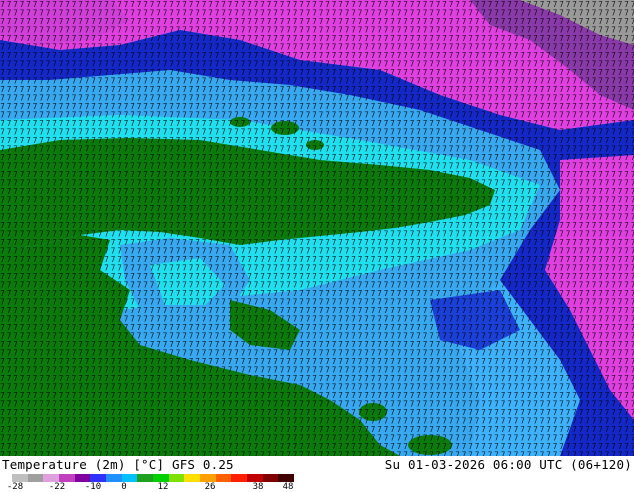 The width and height of the screenshot is (634, 492). I want to click on color-scale-bar, so click(153, 478).